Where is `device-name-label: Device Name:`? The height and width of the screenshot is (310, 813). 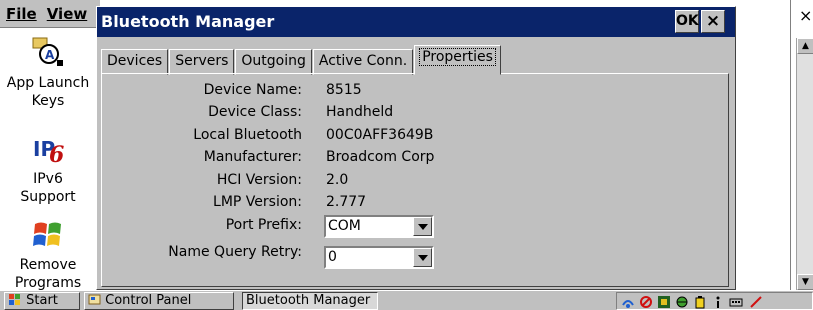
device-name-label: Device Name: is located at coordinates (252, 90).